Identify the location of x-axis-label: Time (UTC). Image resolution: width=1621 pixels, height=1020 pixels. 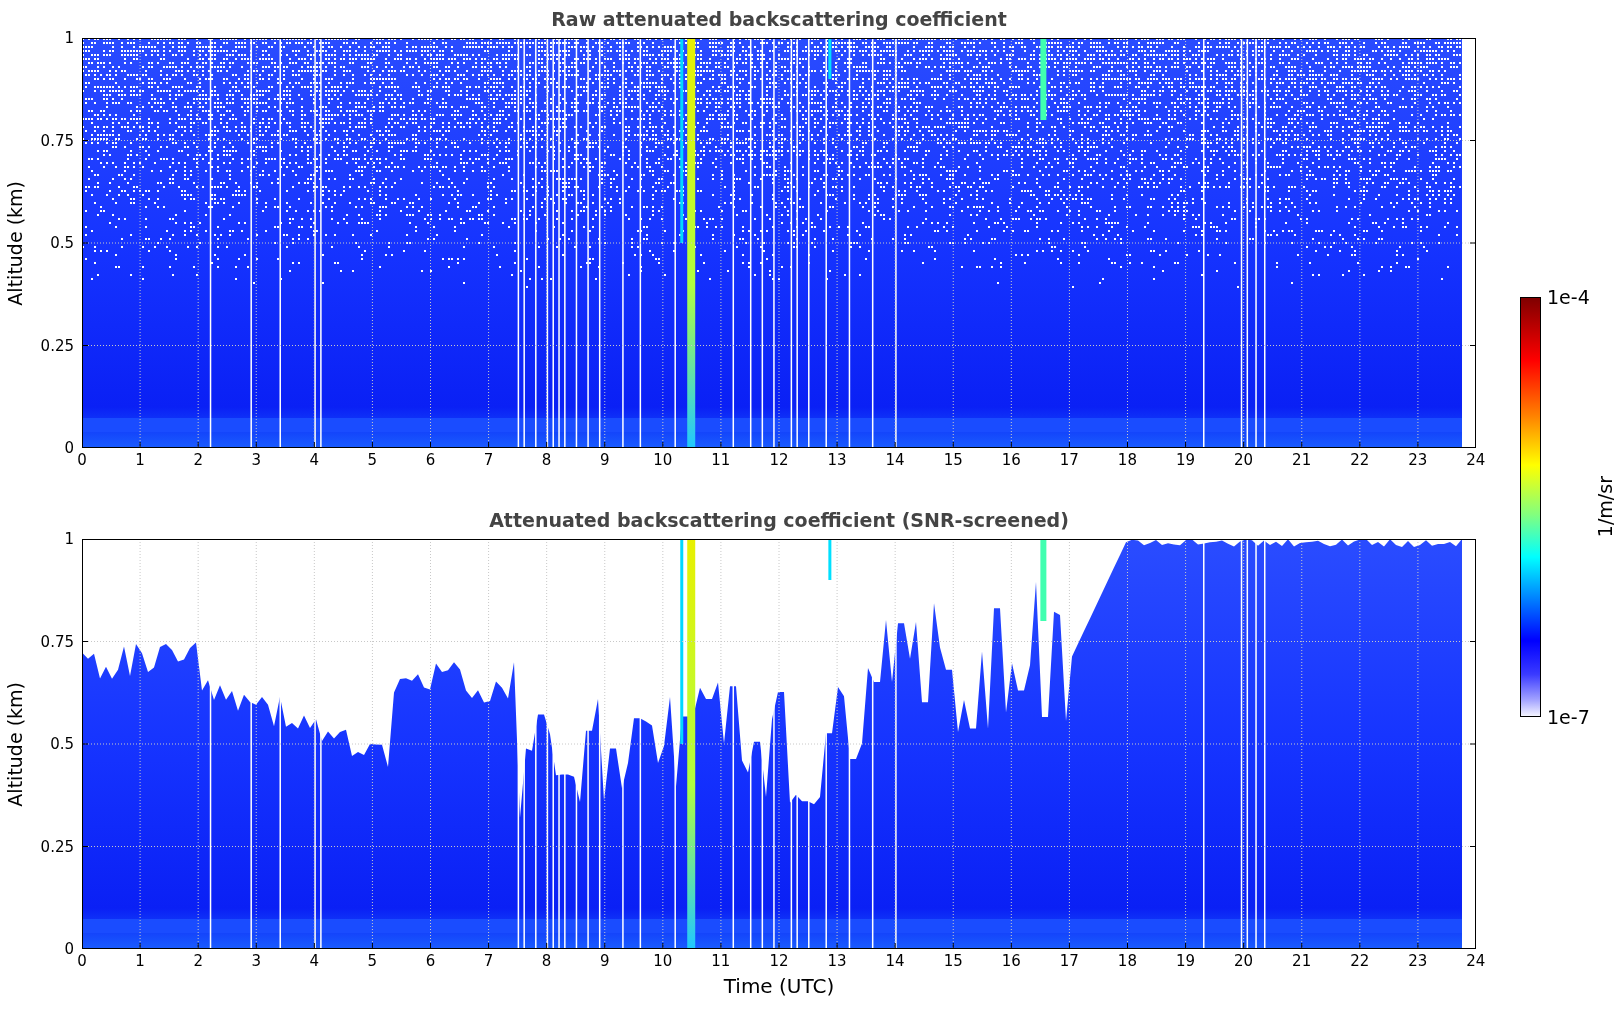
(779, 986).